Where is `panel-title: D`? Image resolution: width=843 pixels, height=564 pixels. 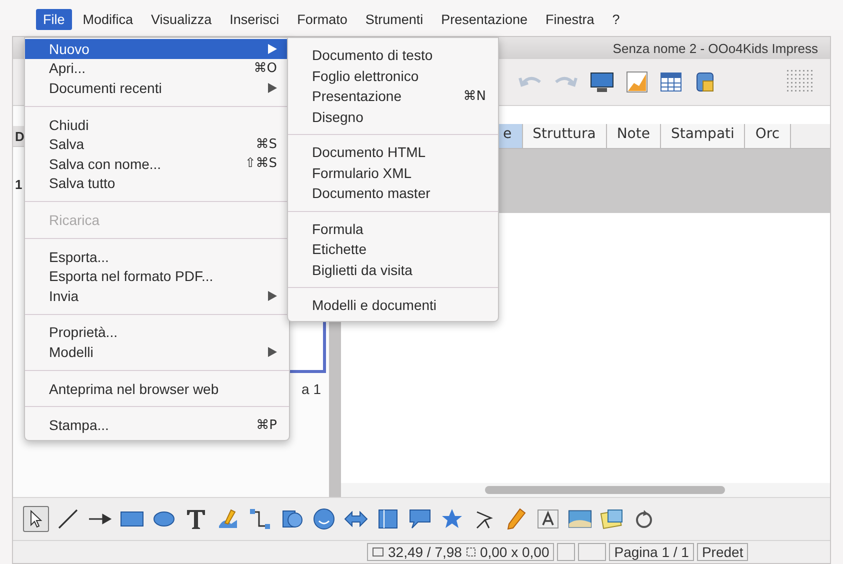
panel-title: D is located at coordinates (19, 136).